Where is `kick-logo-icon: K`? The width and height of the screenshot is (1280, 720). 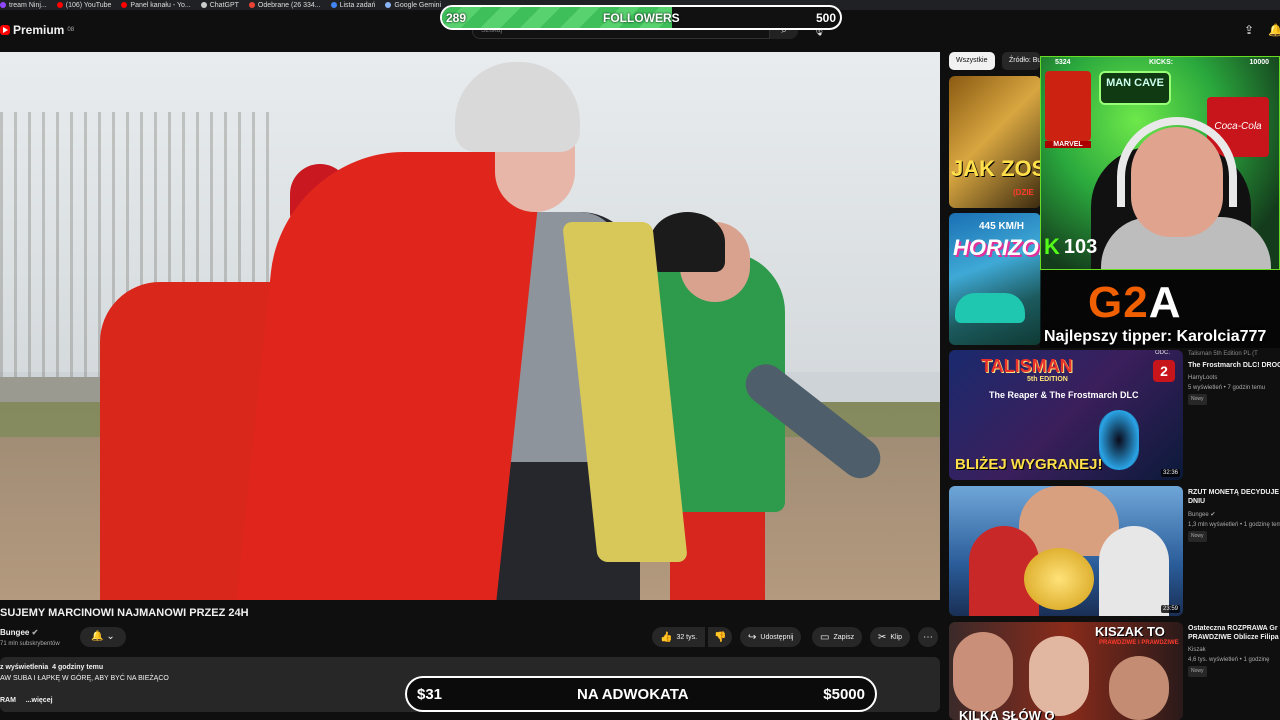
kick-logo-icon: K is located at coordinates (1052, 246).